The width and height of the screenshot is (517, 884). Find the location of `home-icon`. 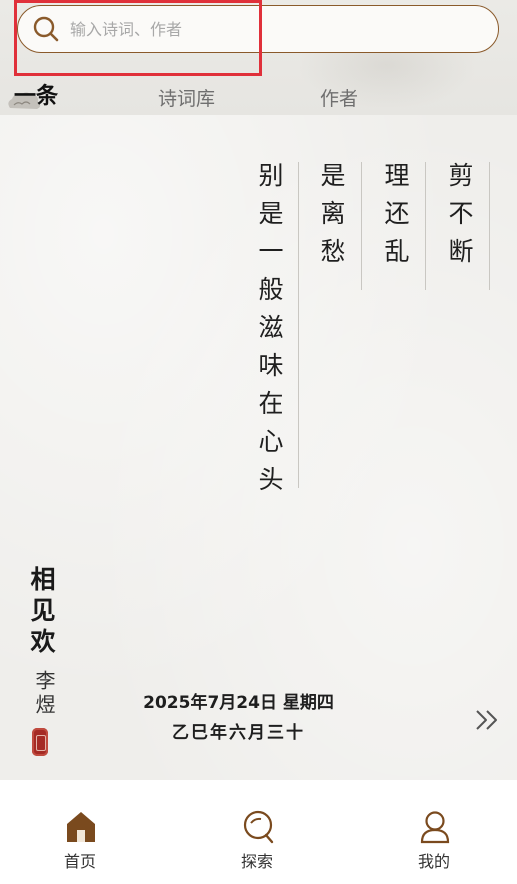

home-icon is located at coordinates (81, 827).